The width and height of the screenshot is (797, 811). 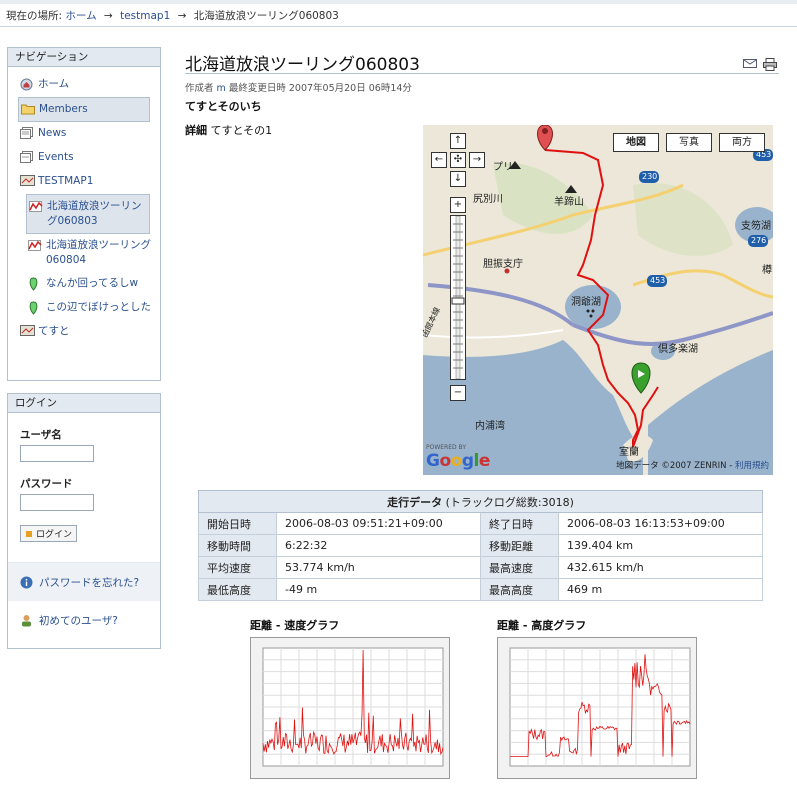 What do you see at coordinates (770, 64) in the screenshot?
I see `print-icon` at bounding box center [770, 64].